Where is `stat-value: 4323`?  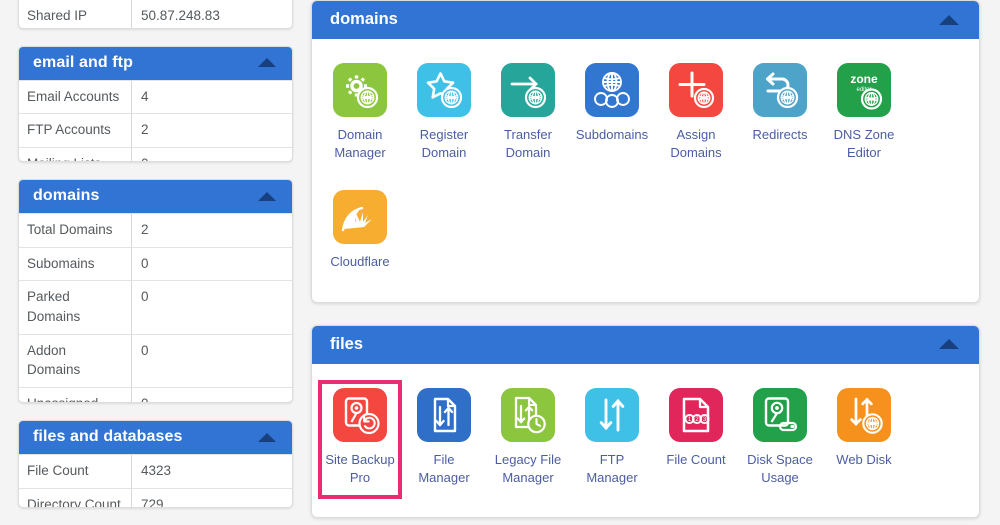
stat-value: 4323 is located at coordinates (156, 471).